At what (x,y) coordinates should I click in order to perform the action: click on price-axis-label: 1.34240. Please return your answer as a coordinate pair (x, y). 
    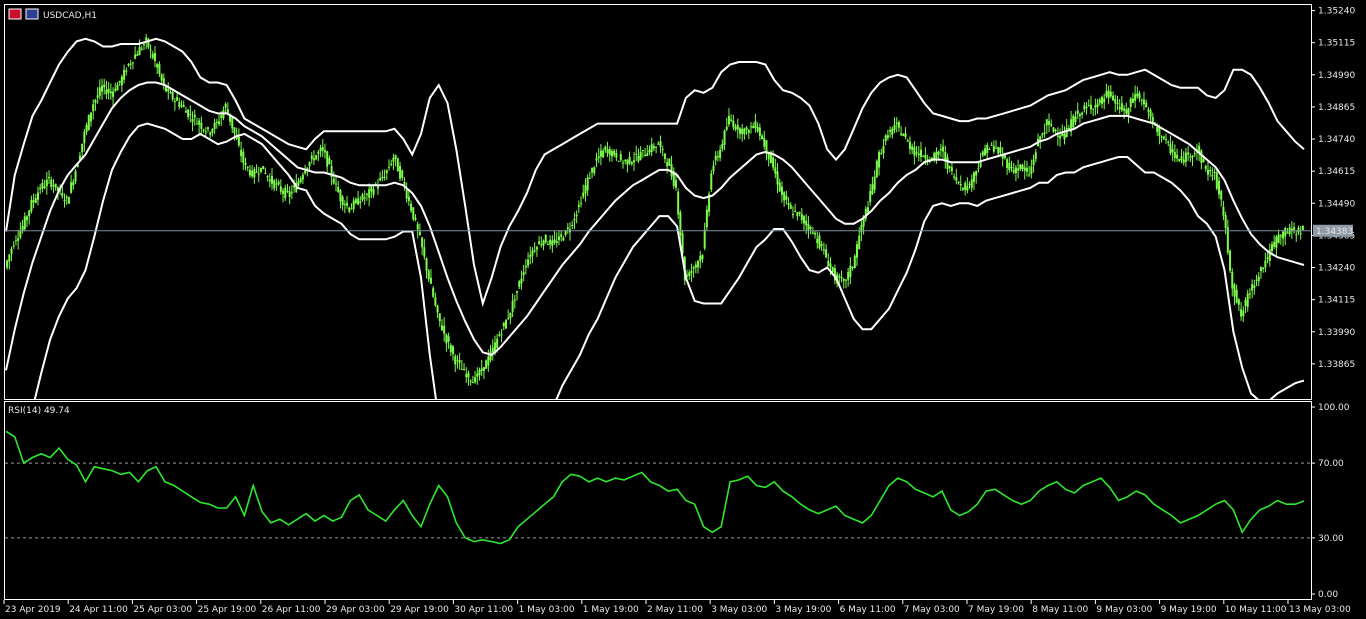
    Looking at the image, I should click on (1336, 269).